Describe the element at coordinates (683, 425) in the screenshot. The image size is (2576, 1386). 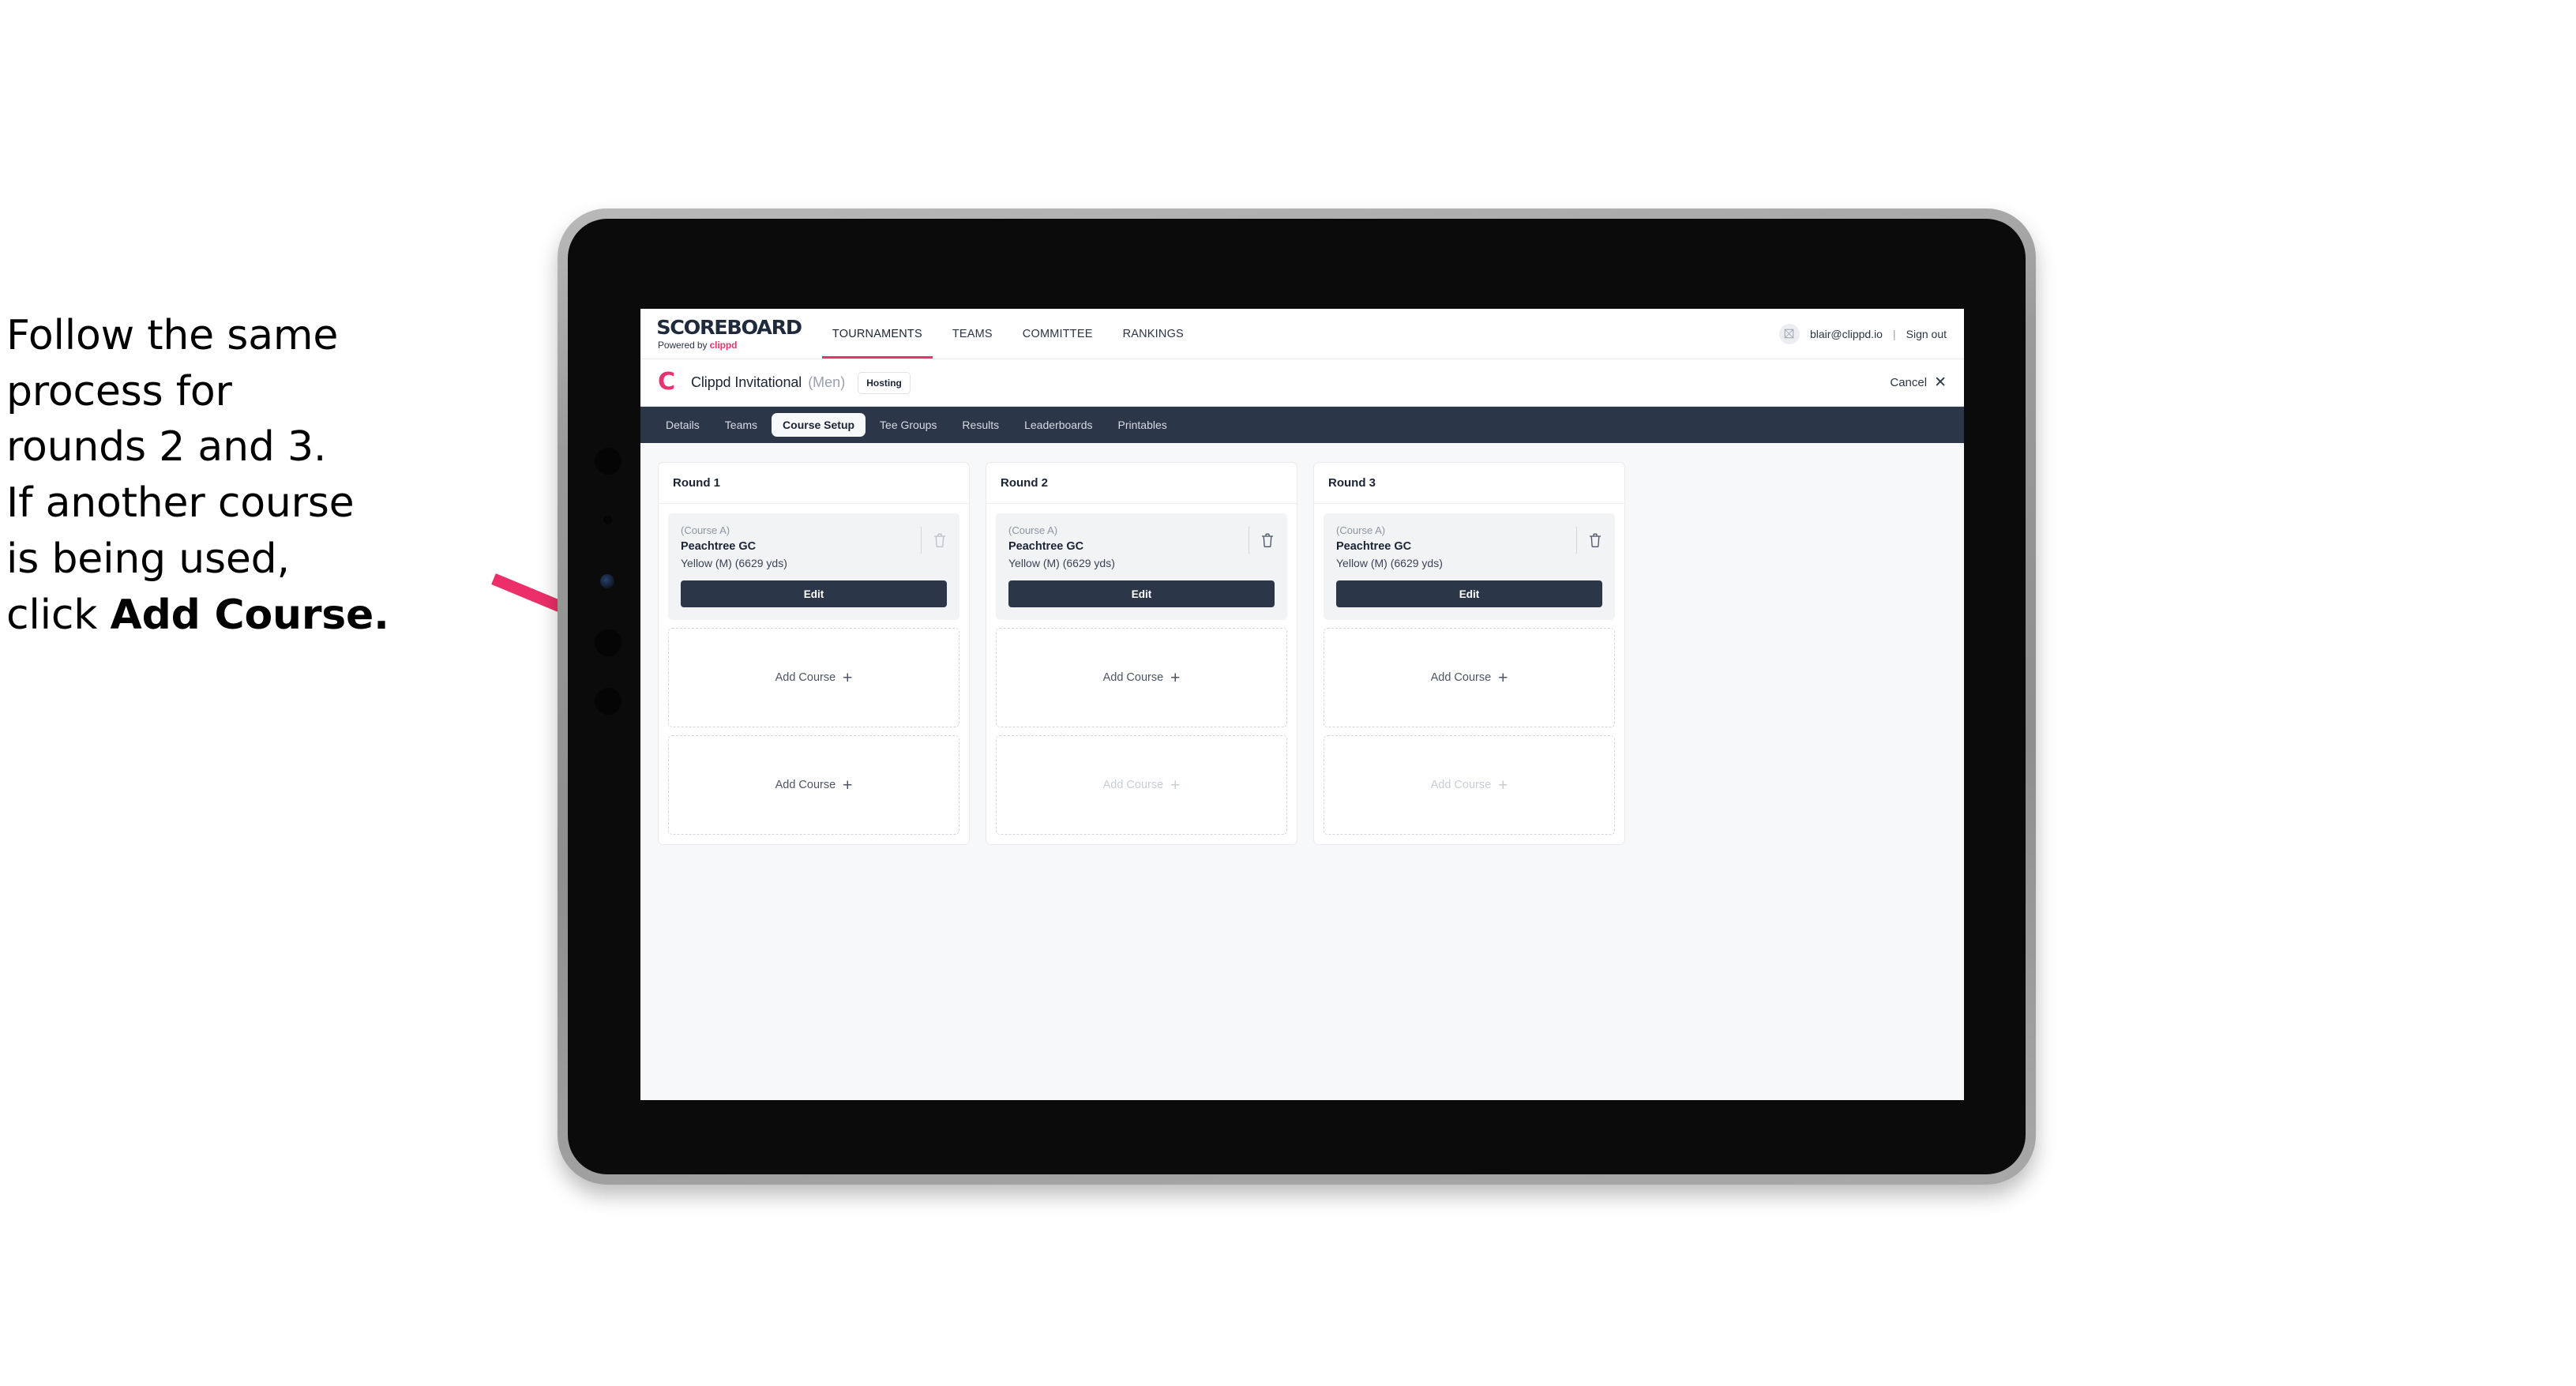
I see `tab-details: Details` at that location.